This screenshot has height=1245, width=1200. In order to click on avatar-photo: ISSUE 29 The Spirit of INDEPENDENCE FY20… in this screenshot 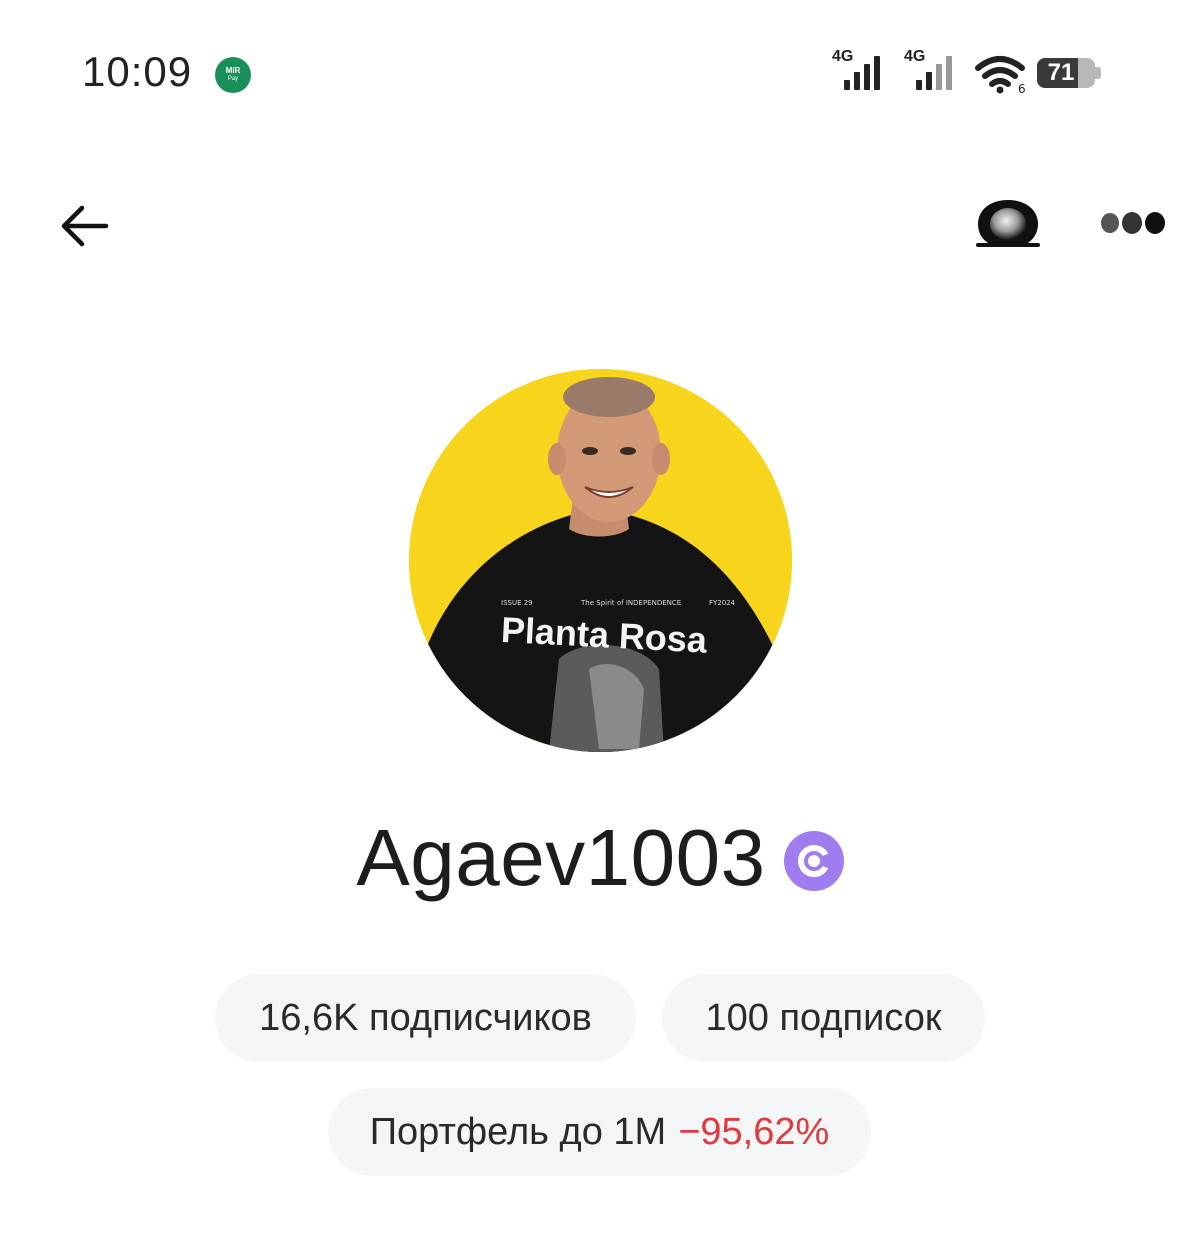, I will do `click(600, 560)`.